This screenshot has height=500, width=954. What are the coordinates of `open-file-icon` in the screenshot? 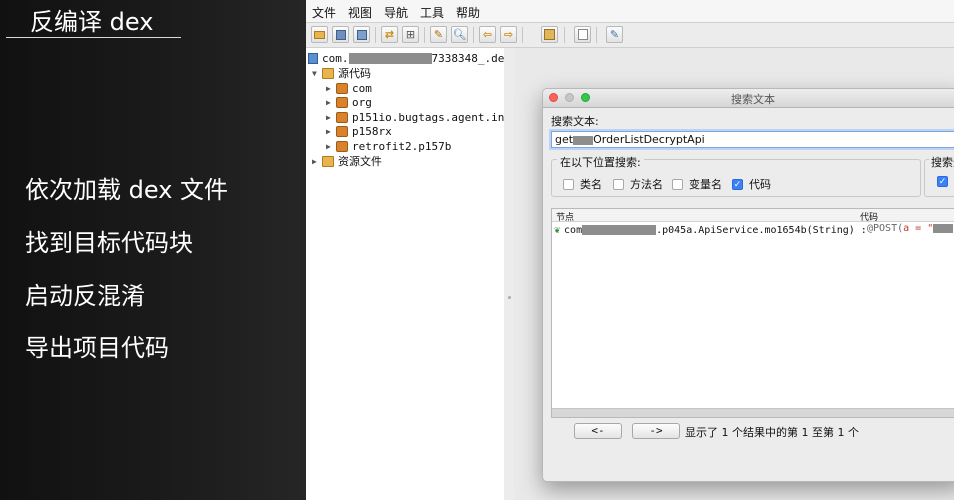 It's located at (319, 34).